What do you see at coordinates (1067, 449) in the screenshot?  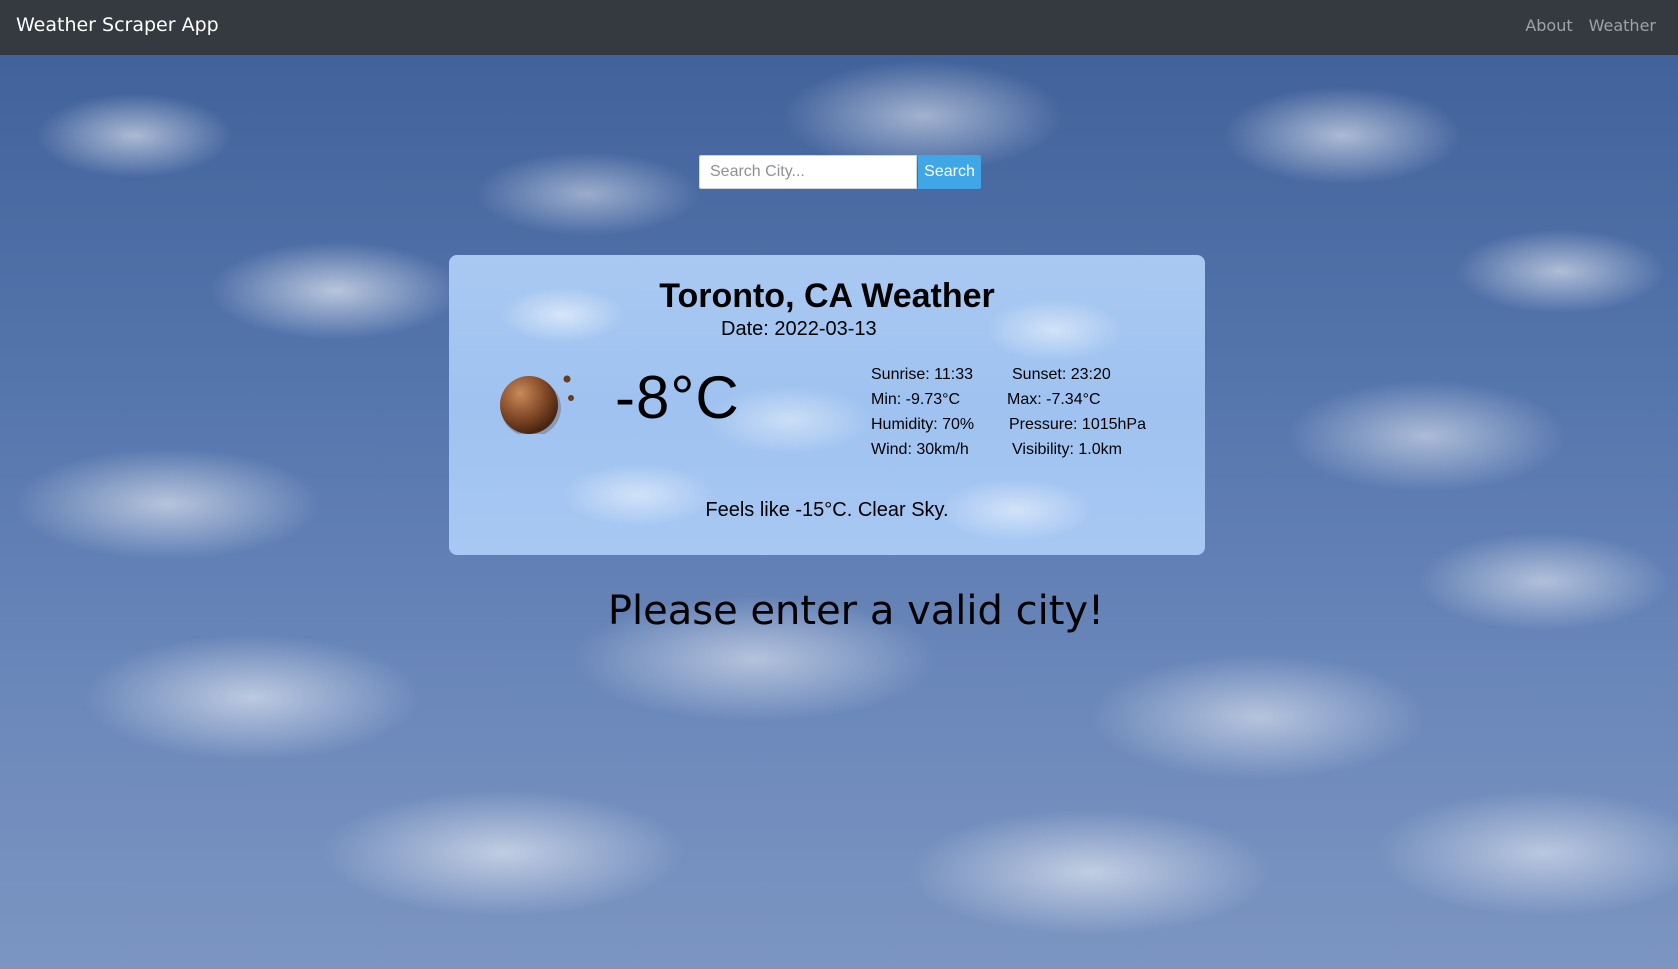 I see `visibility-label: Visibility: 1.0km` at bounding box center [1067, 449].